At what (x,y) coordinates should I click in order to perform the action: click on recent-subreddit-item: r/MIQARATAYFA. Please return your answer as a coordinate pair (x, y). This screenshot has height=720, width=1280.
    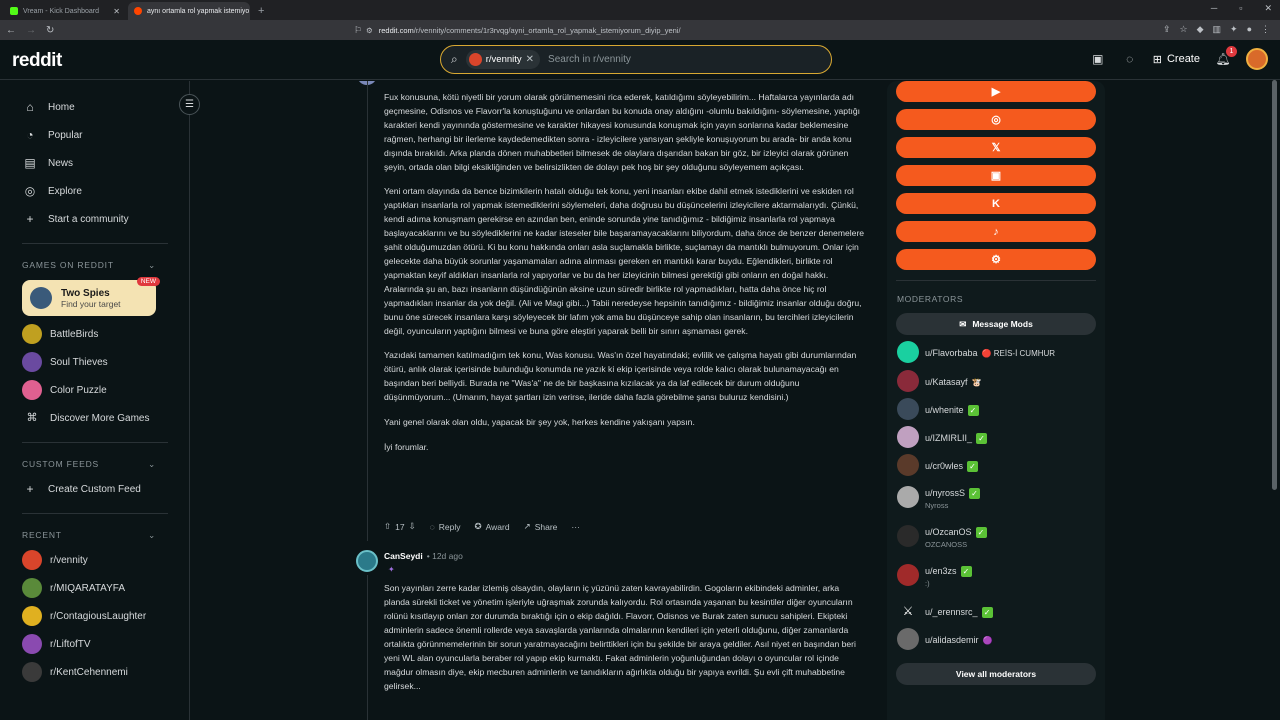
    Looking at the image, I should click on (105, 588).